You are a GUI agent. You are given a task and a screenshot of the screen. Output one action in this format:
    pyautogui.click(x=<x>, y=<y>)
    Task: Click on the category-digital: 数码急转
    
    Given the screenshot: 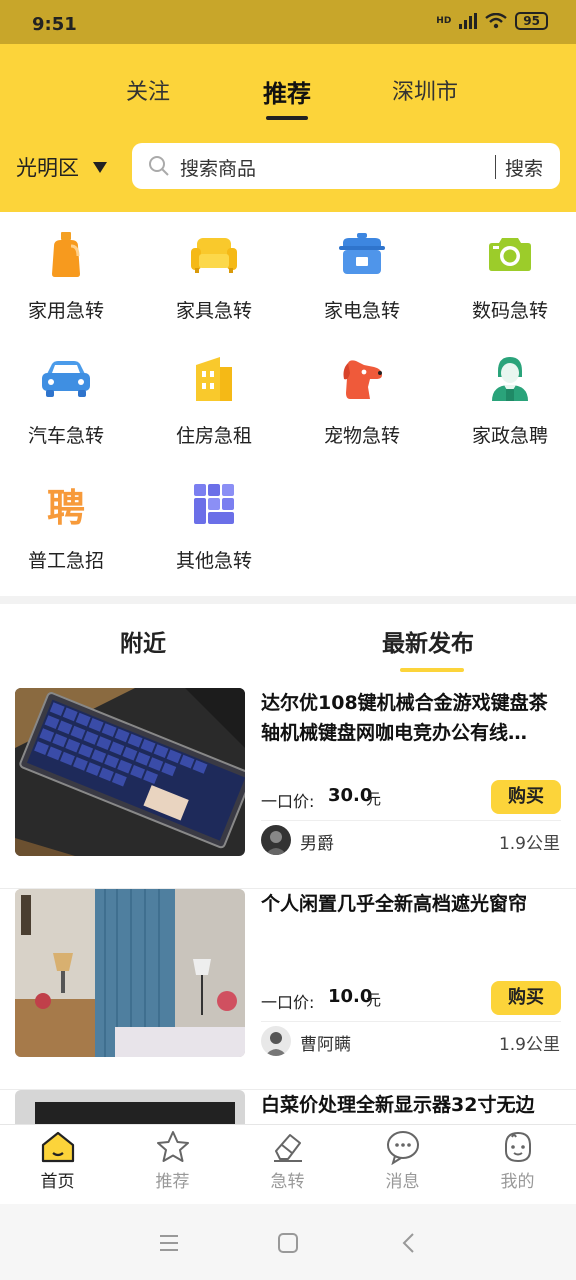 What is the action you would take?
    pyautogui.click(x=506, y=267)
    